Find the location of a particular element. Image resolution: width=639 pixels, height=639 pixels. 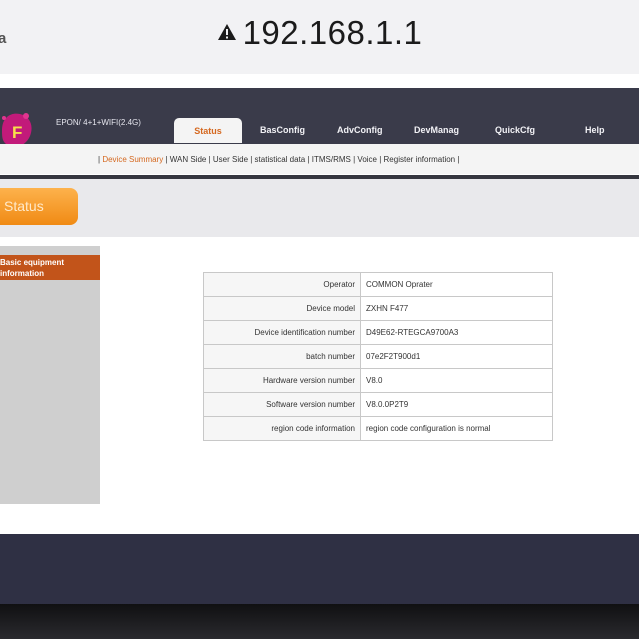

sidebar-item-label-line1: Basic equipment is located at coordinates (32, 262).